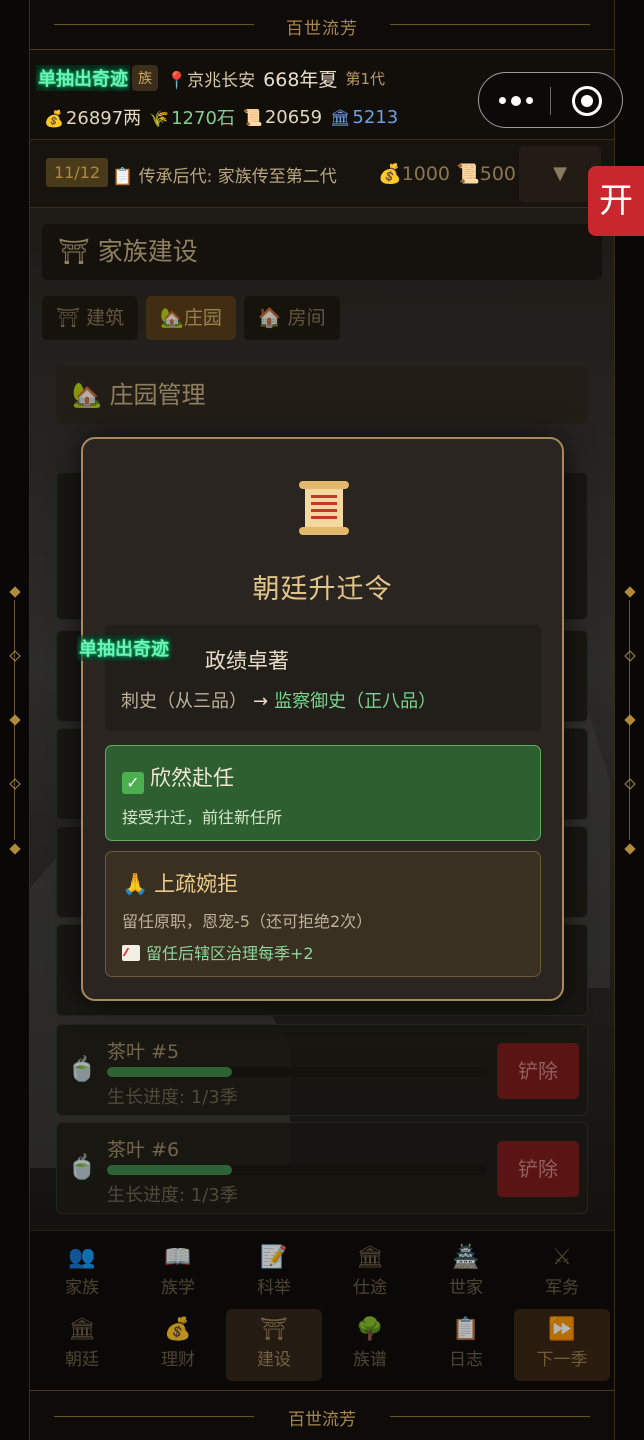  I want to click on banner-title: 百世流芳, so click(322, 29).